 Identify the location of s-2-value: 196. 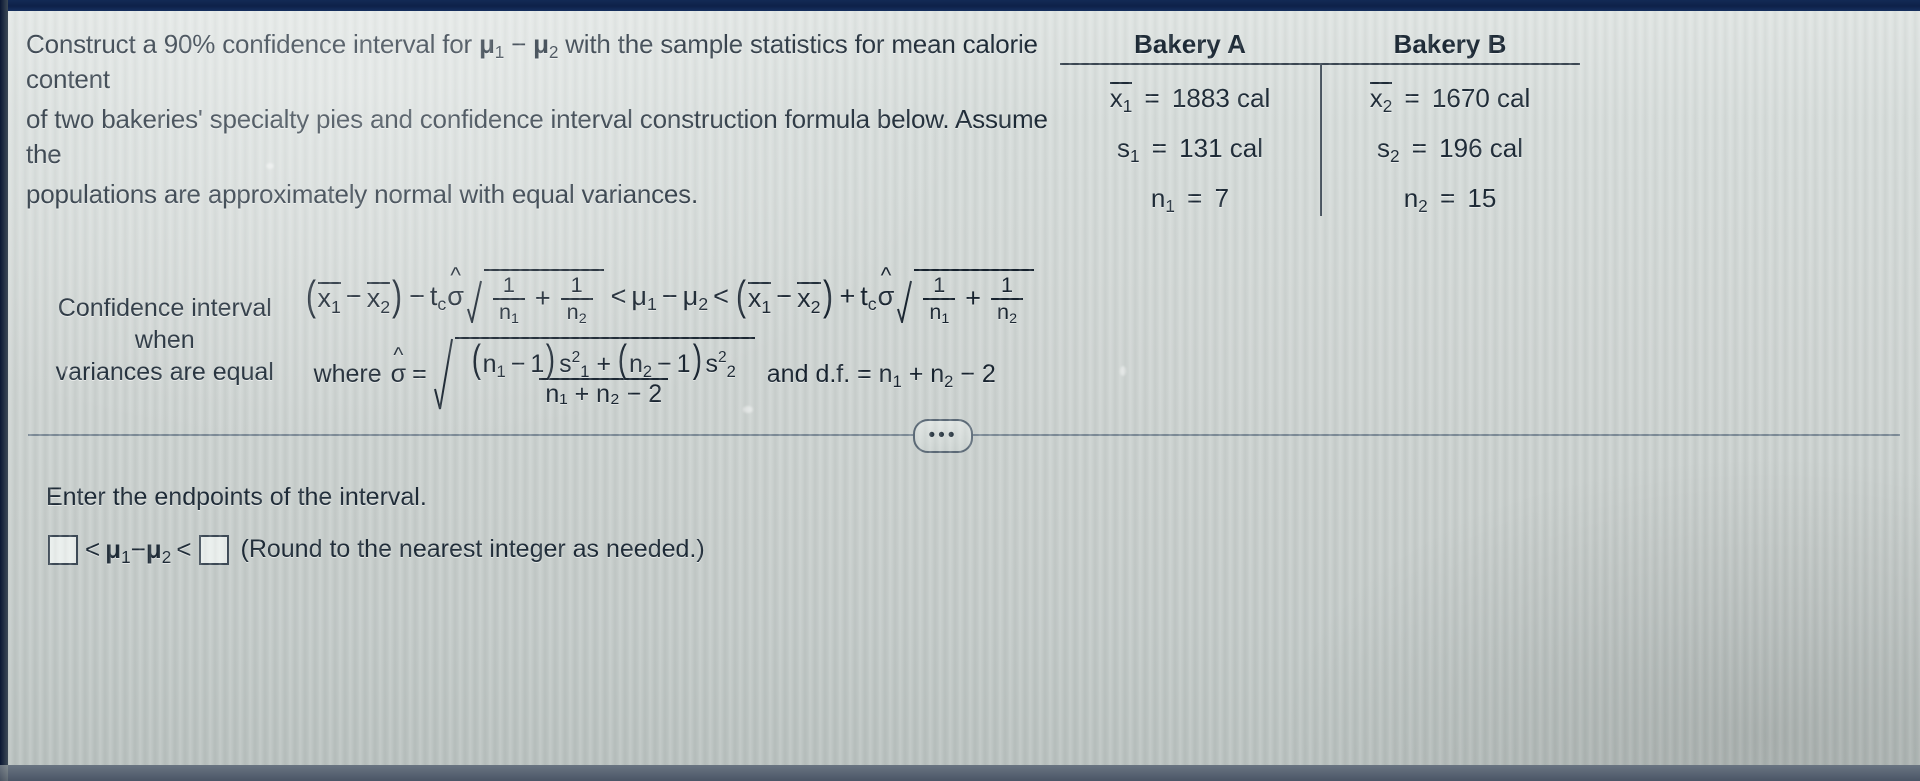
(1461, 148).